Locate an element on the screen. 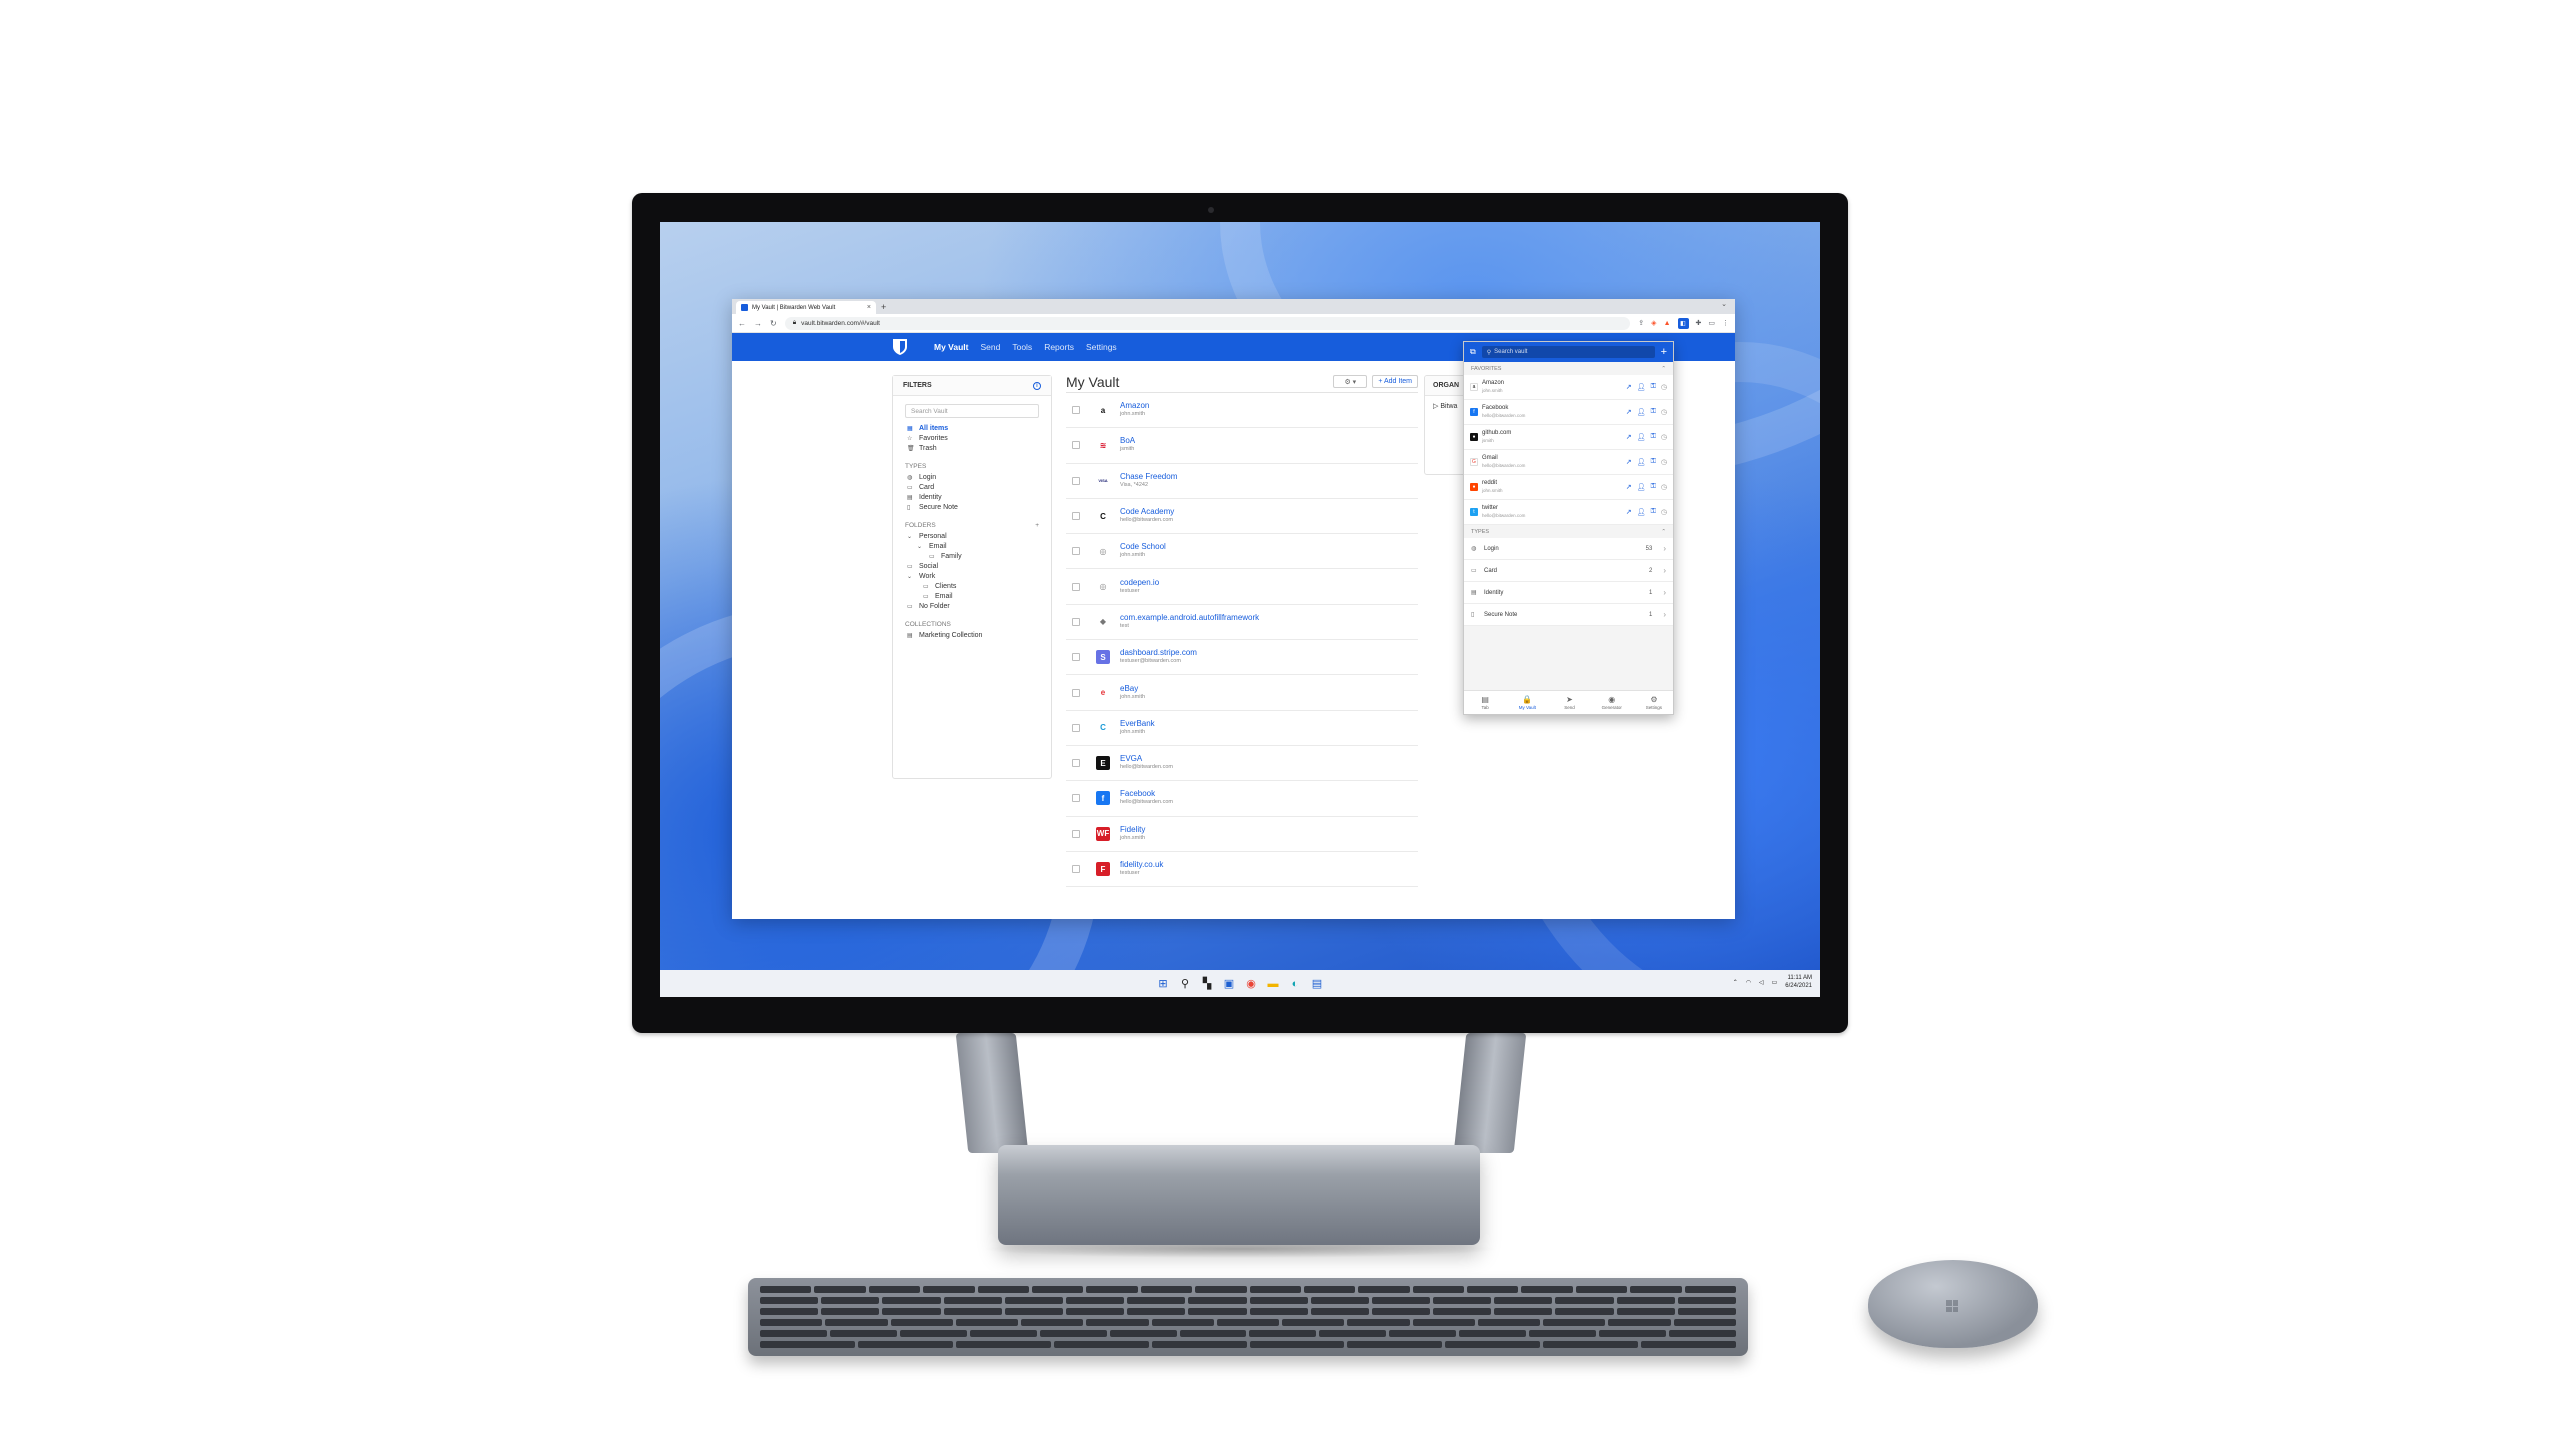  folder-clients: ▭ Clients is located at coordinates (972, 587).